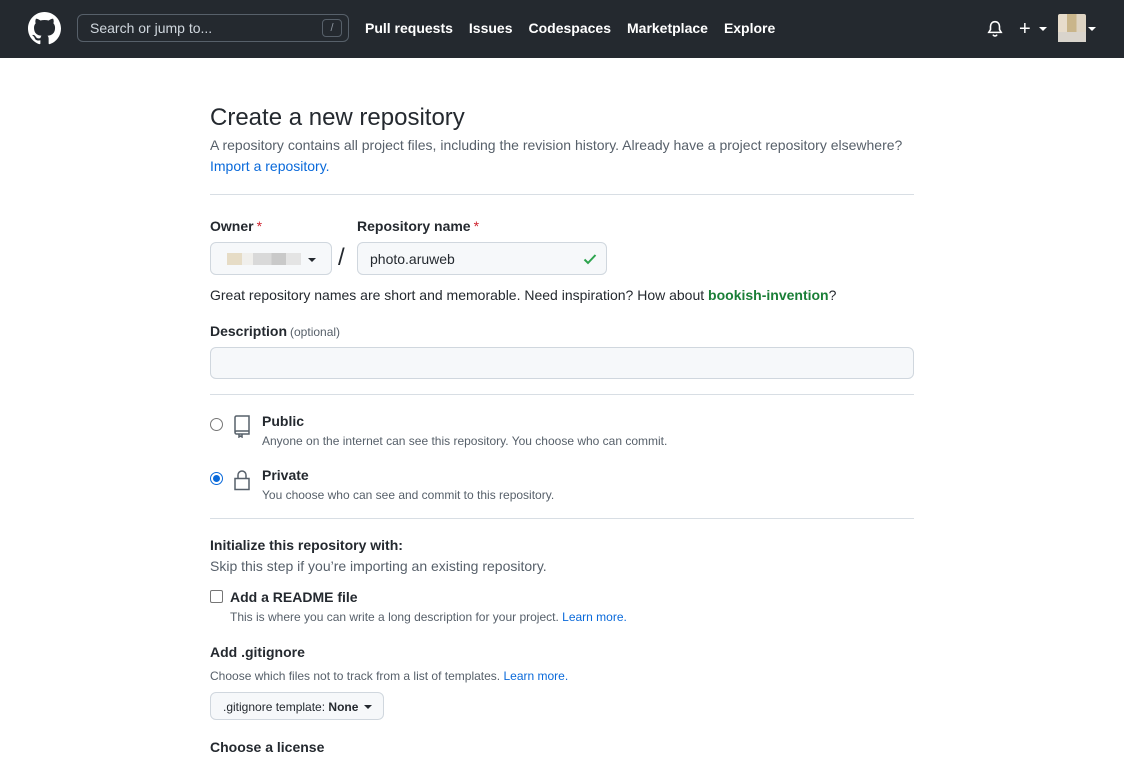 This screenshot has height=768, width=1124. What do you see at coordinates (594, 617) in the screenshot?
I see `readme-learn-more-link: Learn more.` at bounding box center [594, 617].